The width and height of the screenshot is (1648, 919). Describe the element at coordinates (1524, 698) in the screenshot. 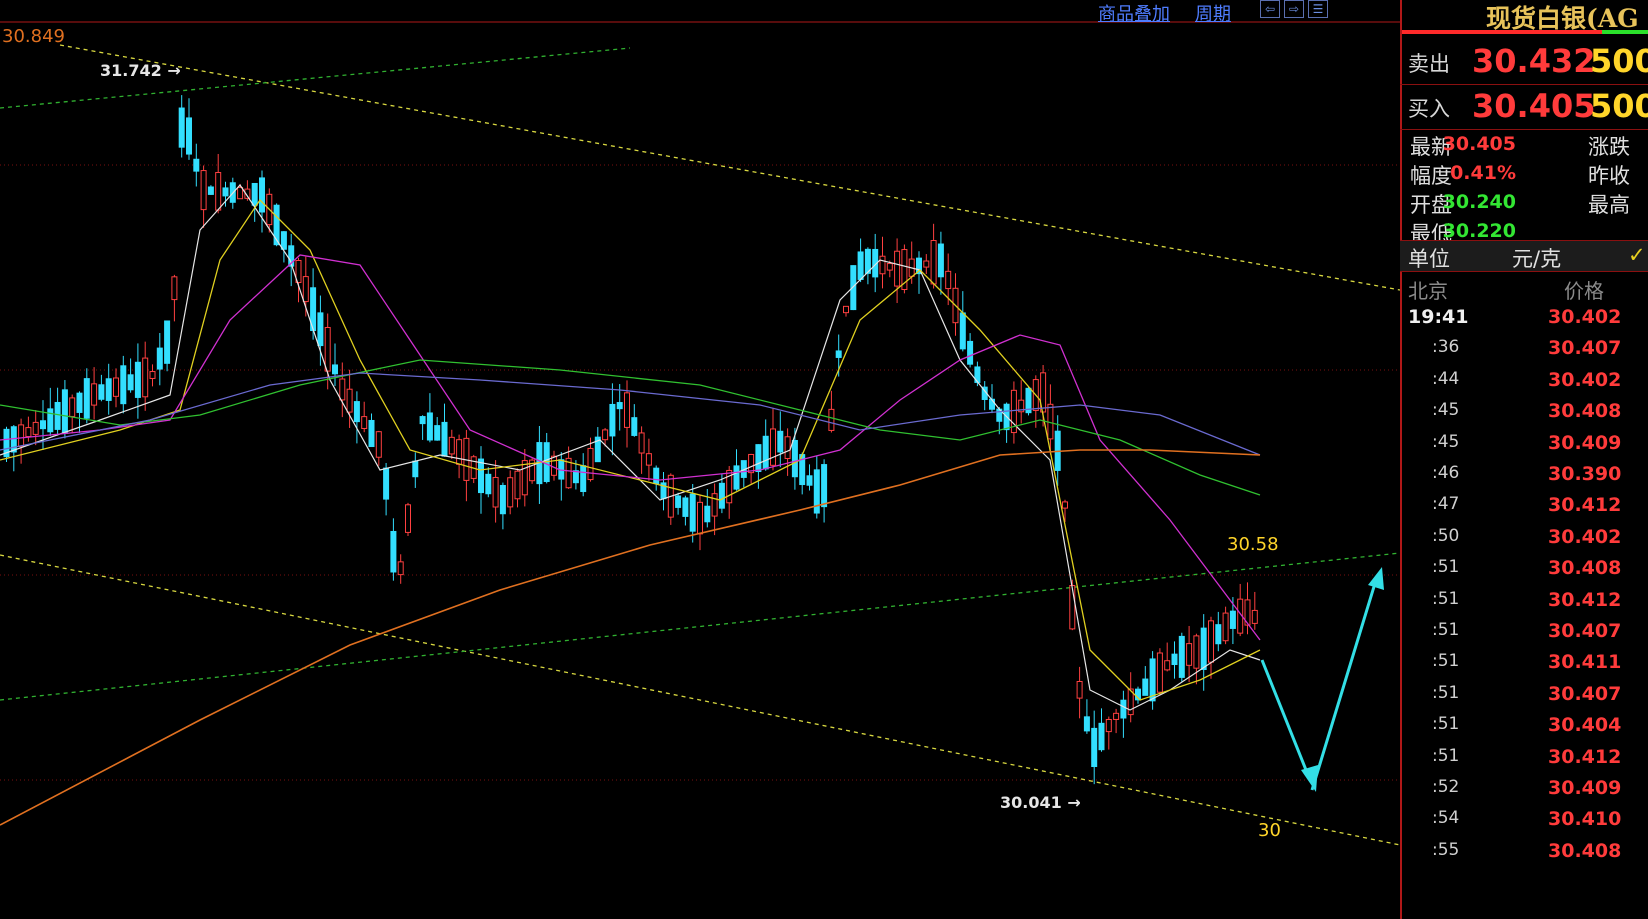

I see `tick-row: :51 30.407` at that location.